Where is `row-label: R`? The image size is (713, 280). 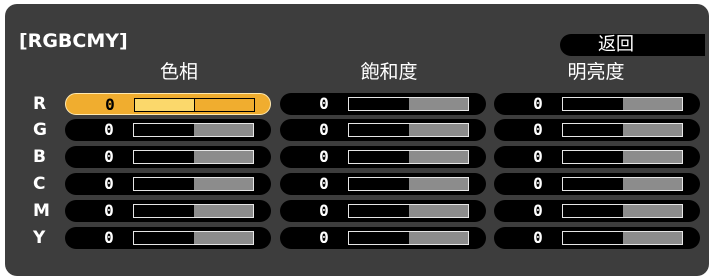 row-label: R is located at coordinates (40, 104).